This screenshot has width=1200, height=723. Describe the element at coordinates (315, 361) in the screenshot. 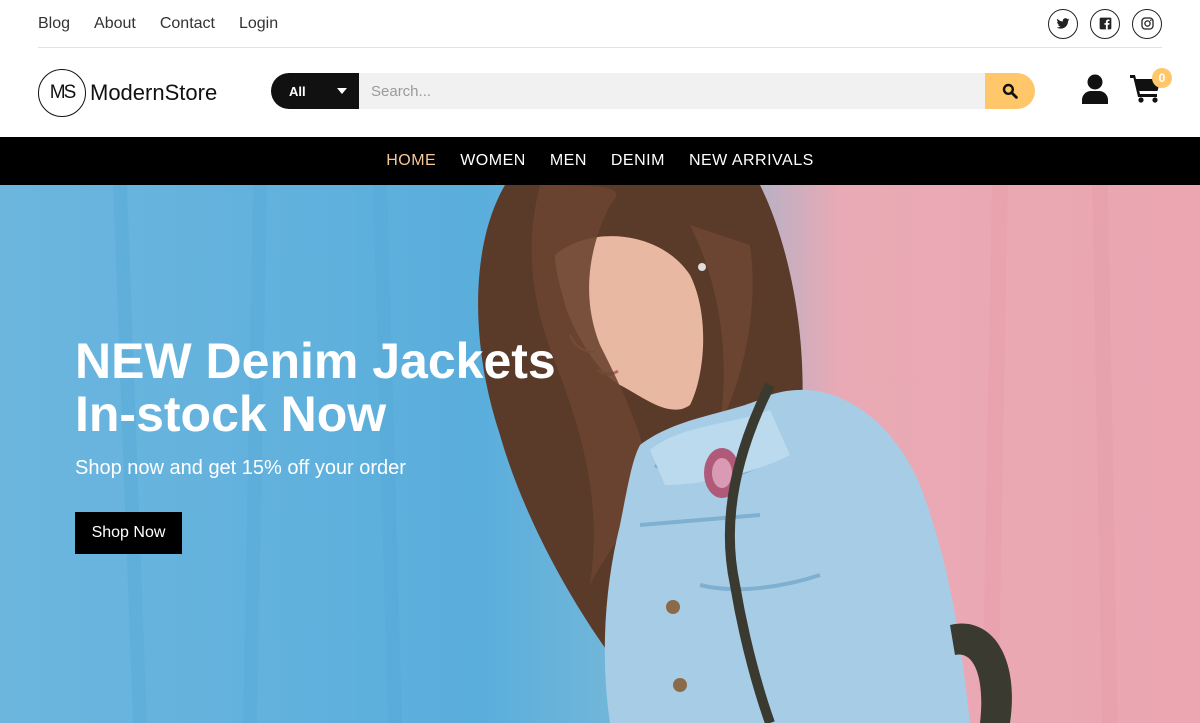

I see `hero-title-line-1: NEW Denim Jackets` at that location.